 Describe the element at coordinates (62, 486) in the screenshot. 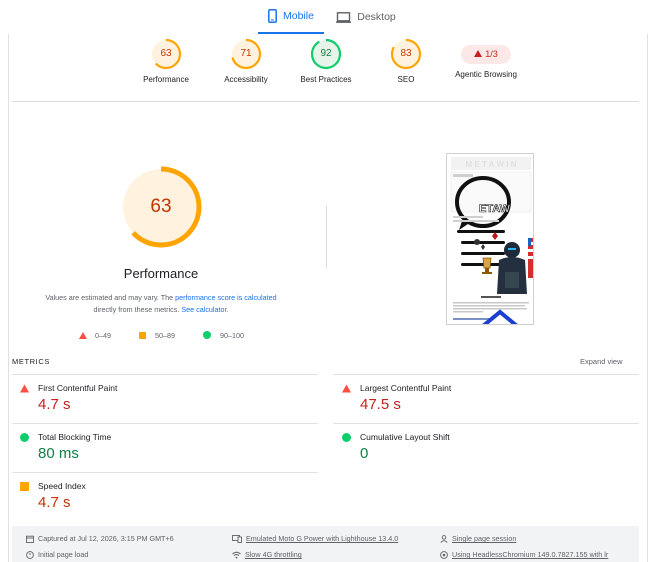

I see `metric-name: Speed Index` at that location.